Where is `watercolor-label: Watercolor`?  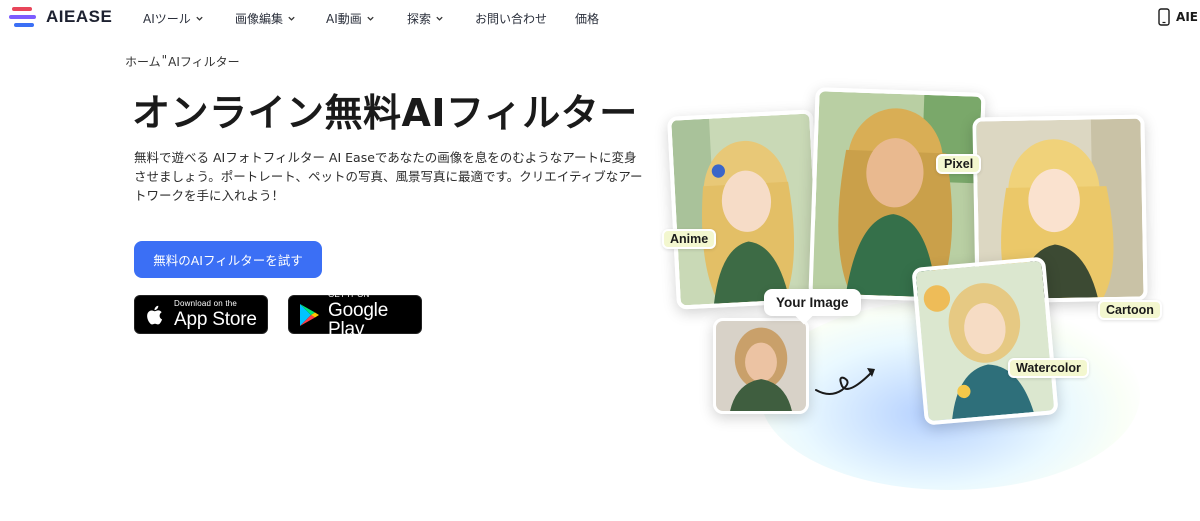
watercolor-label: Watercolor is located at coordinates (1048, 368).